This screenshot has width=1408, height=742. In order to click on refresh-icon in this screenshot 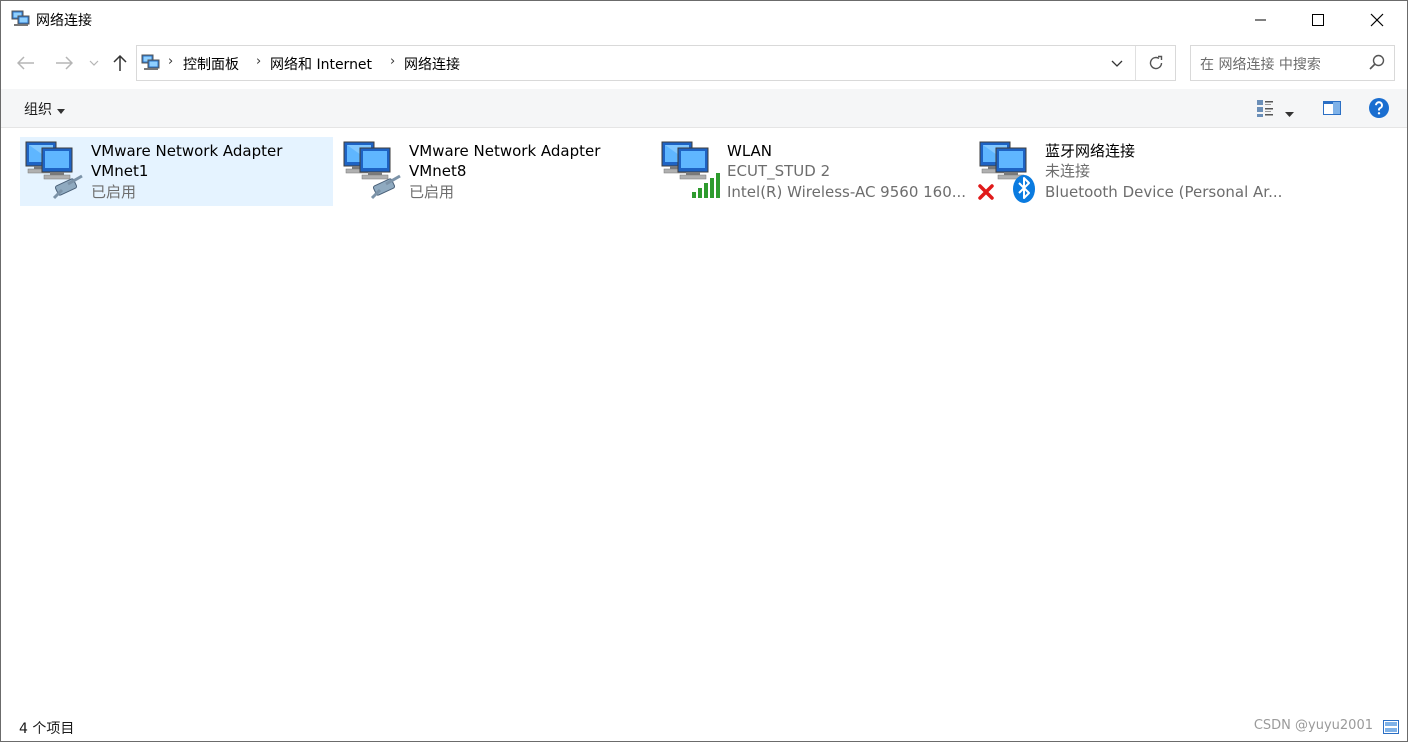, I will do `click(1156, 62)`.